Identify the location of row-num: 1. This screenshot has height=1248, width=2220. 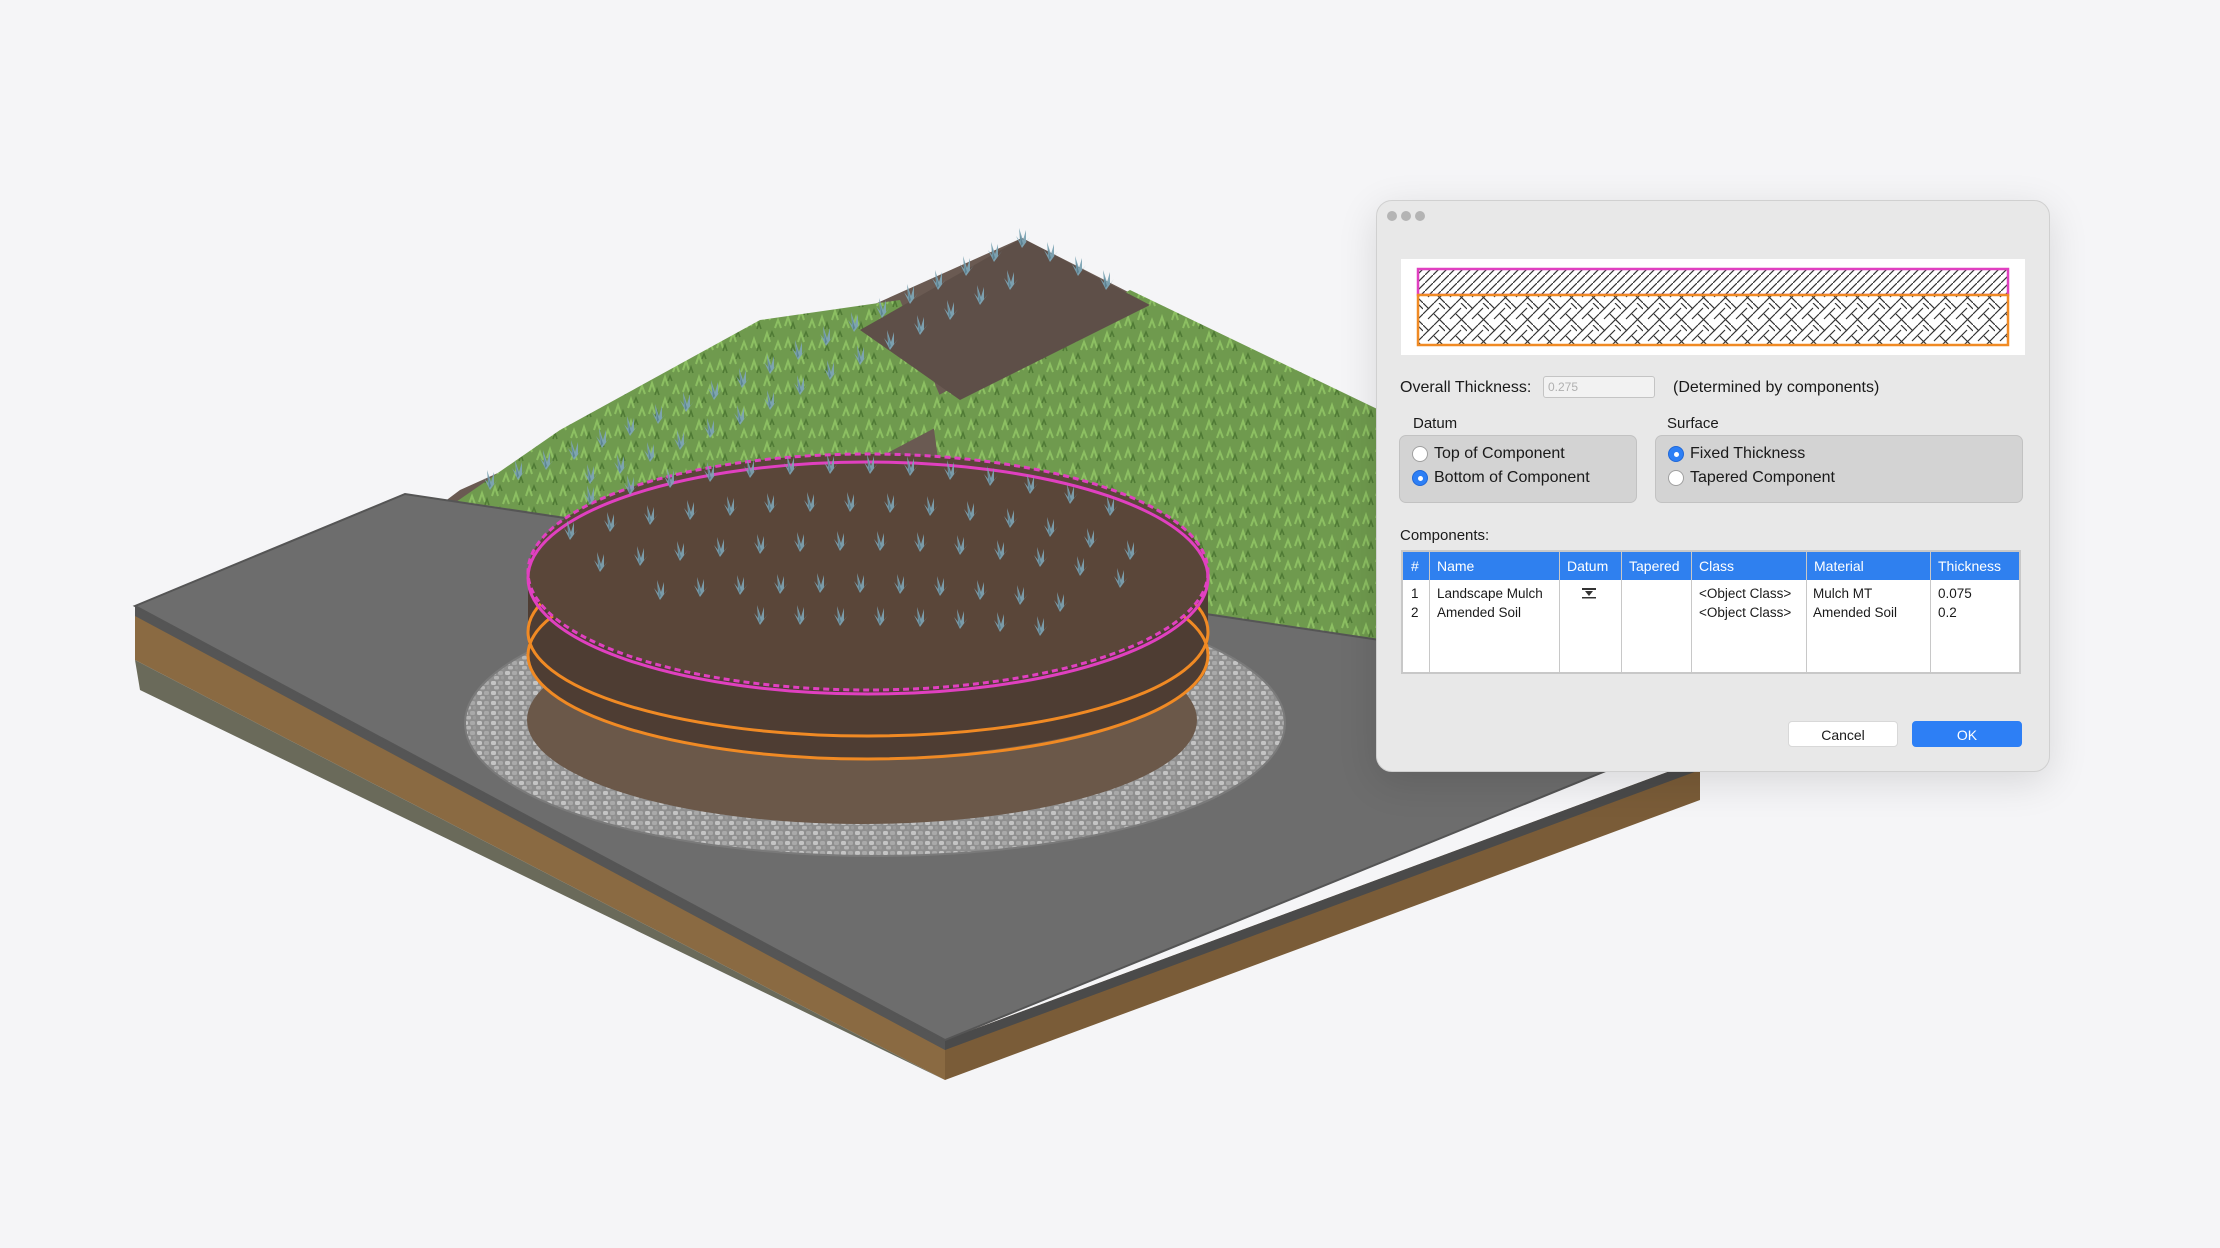
(1415, 593).